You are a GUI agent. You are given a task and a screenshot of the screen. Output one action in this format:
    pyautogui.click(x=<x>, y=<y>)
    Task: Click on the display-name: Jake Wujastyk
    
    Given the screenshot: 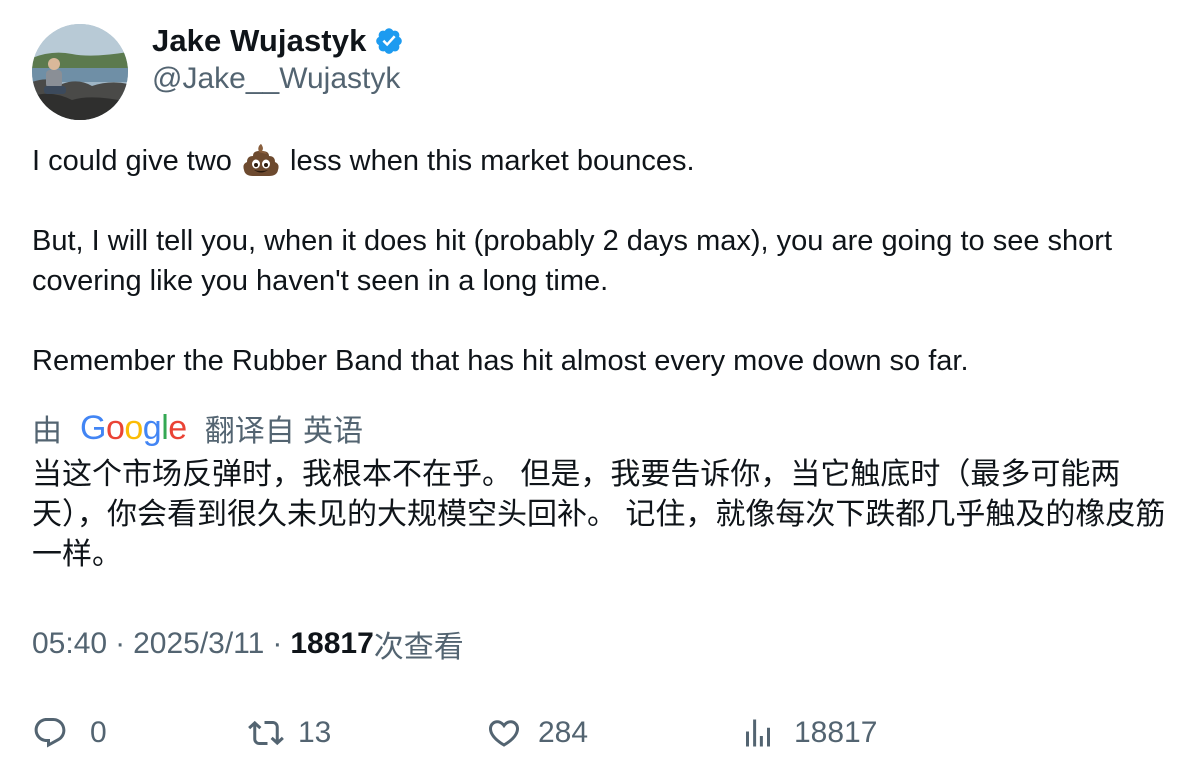 What is the action you would take?
    pyautogui.click(x=259, y=41)
    